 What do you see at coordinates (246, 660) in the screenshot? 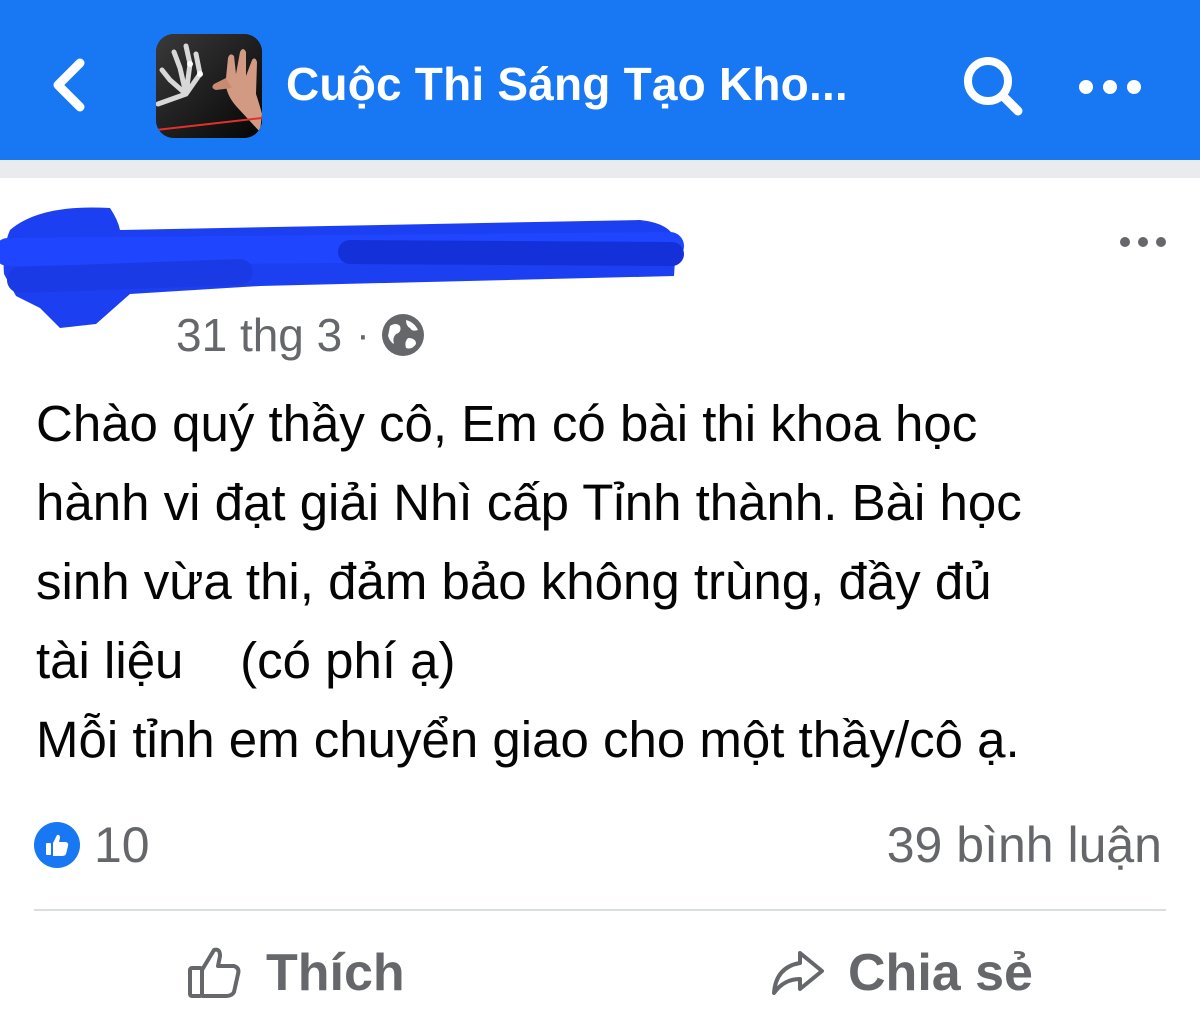
I see `post-body-line: tài liệu (có phí ạ)` at bounding box center [246, 660].